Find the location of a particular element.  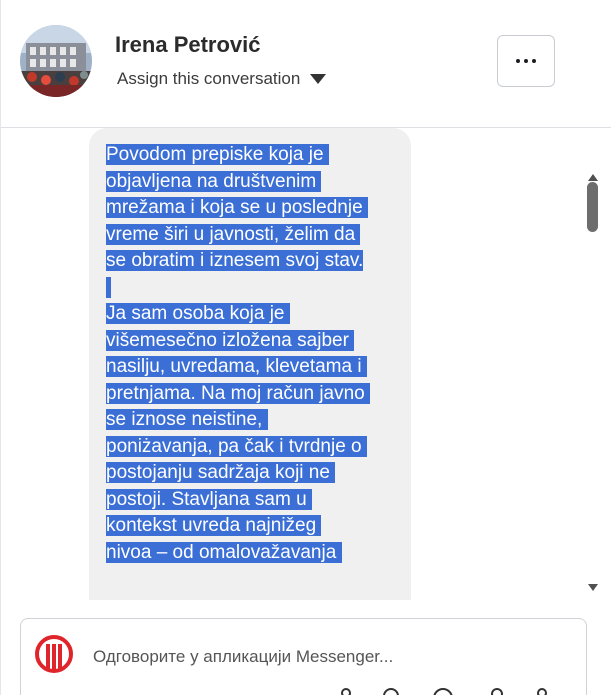

message-line: objavljena na društvenim is located at coordinates (214, 181).